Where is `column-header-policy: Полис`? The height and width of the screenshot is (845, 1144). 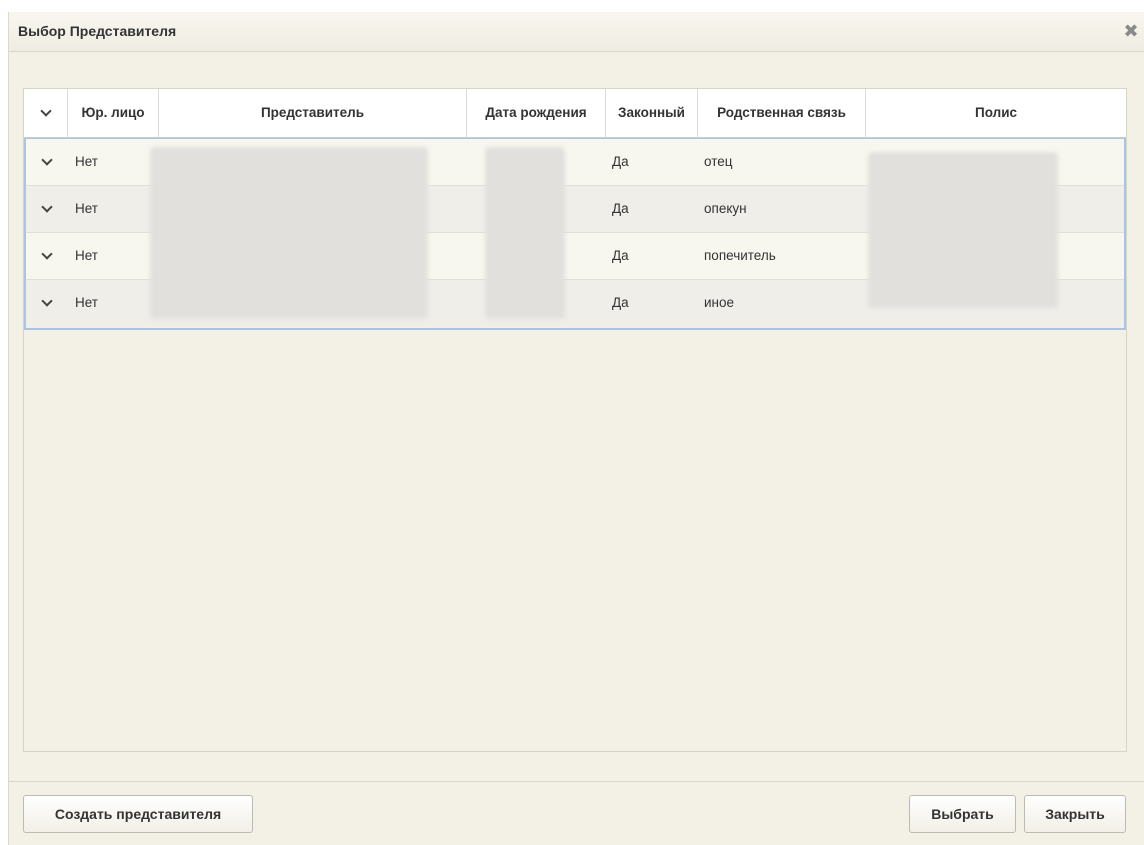 column-header-policy: Полис is located at coordinates (996, 113).